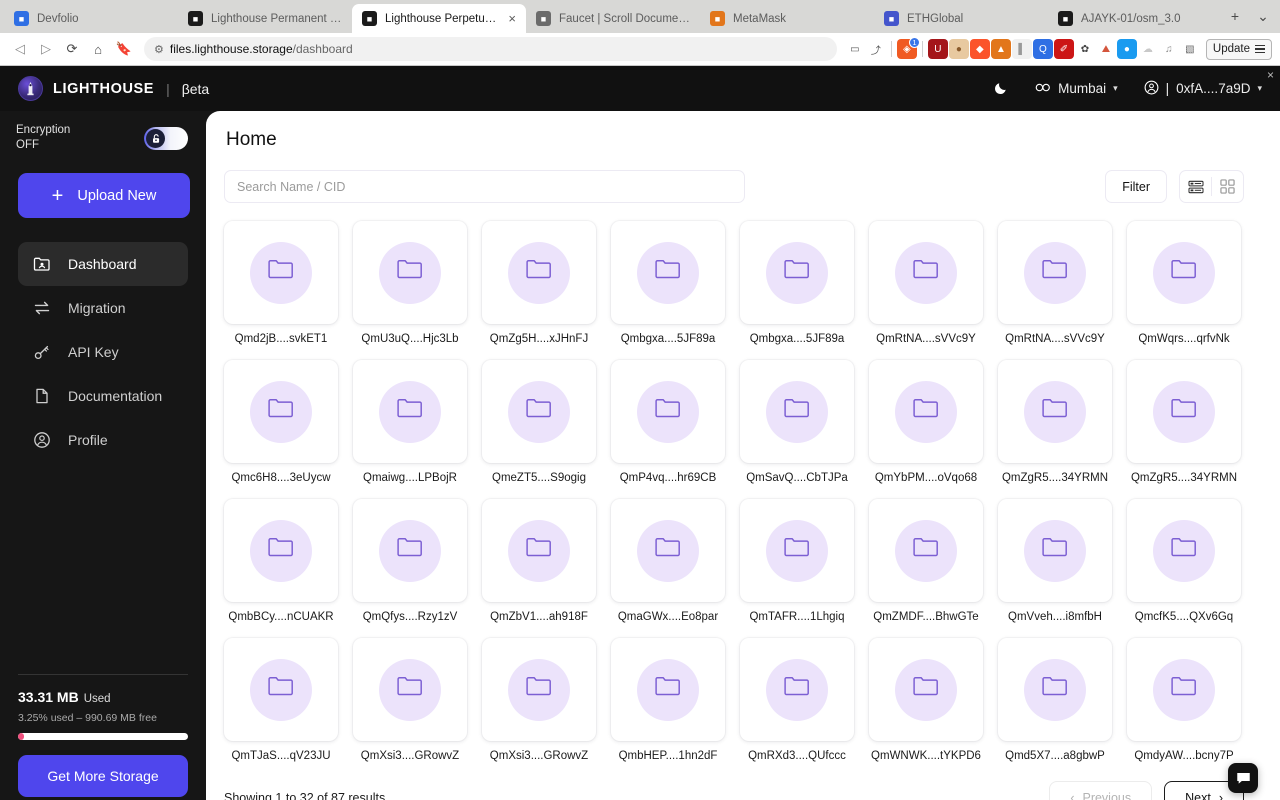 The width and height of the screenshot is (1280, 800). I want to click on browser-tab: ■ MetaMask, so click(787, 18).